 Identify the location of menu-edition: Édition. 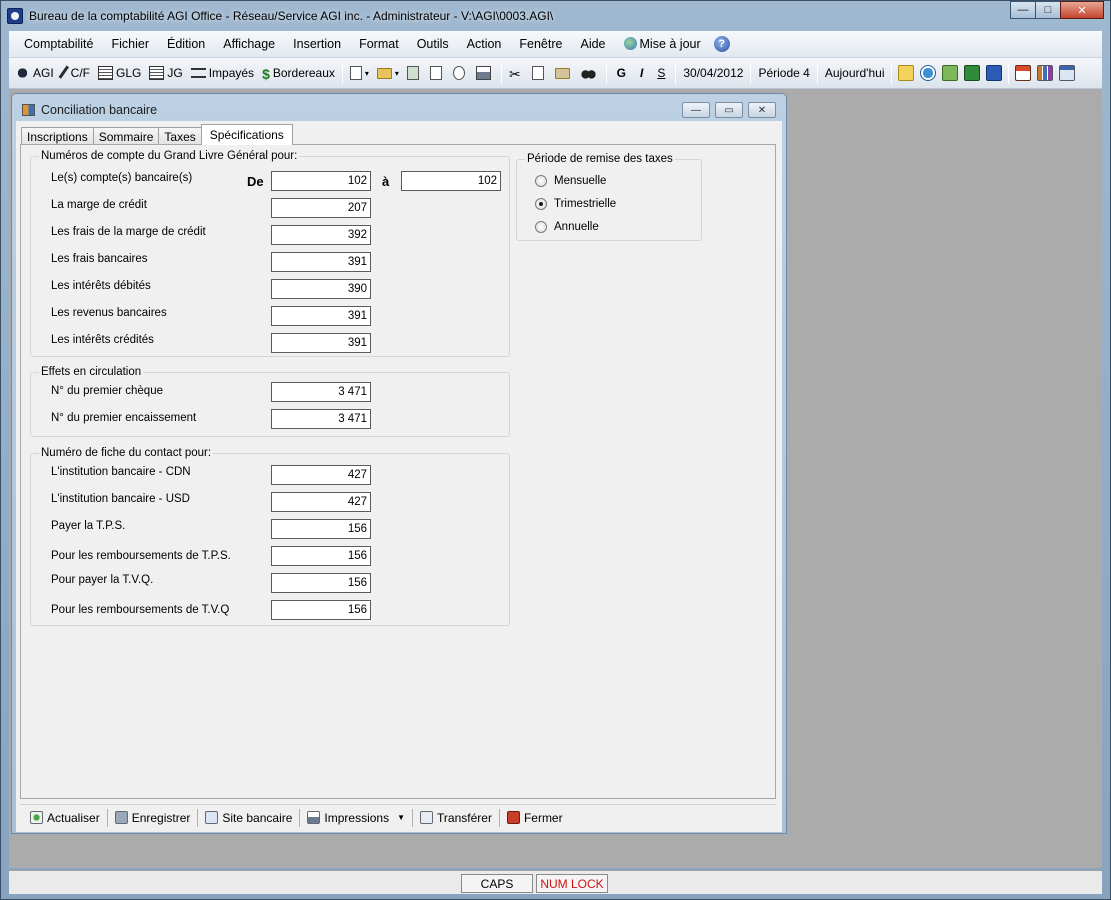
(186, 44).